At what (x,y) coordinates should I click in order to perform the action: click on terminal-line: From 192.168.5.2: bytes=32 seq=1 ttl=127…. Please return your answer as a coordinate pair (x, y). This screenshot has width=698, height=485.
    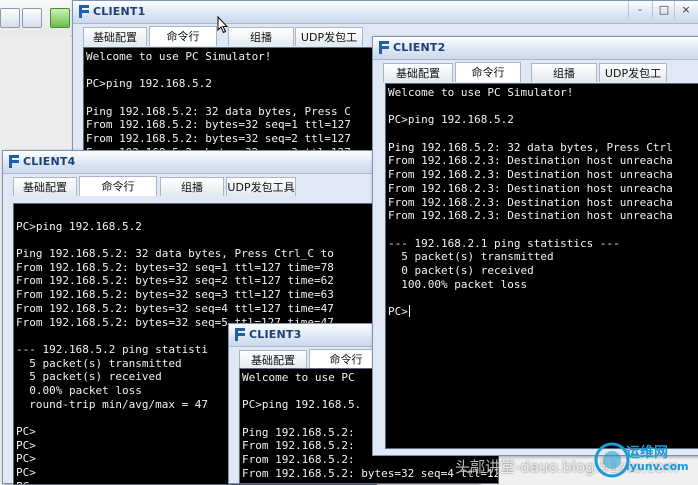
    Looking at the image, I should click on (175, 267).